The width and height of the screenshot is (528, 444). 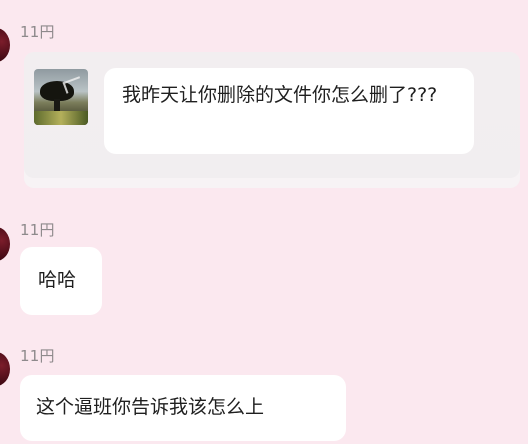 I want to click on tree-trunk-shape, so click(x=57, y=105).